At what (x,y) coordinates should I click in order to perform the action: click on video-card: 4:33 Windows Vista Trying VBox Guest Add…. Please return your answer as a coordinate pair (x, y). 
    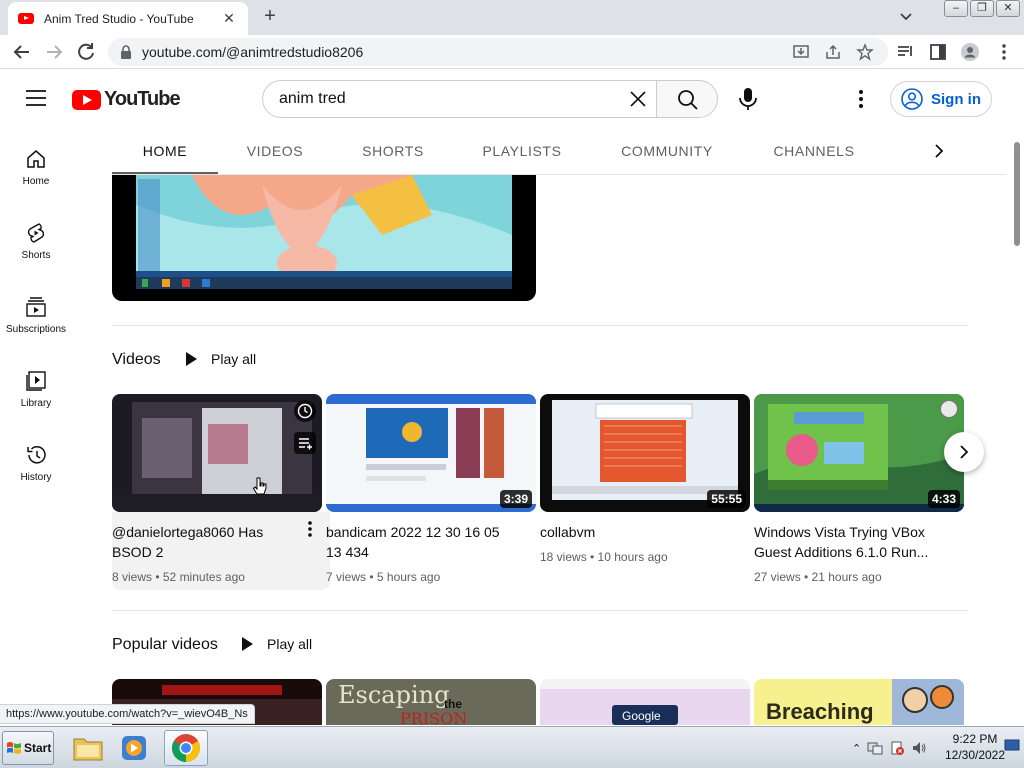
    Looking at the image, I should click on (859, 489).